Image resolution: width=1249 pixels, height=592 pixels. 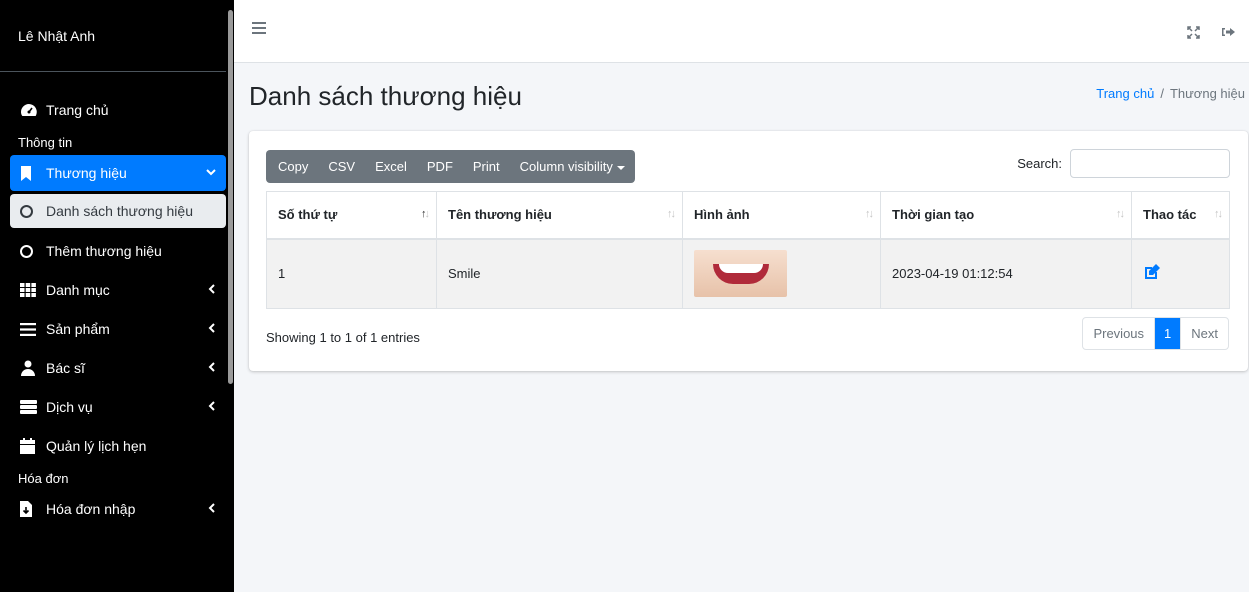 What do you see at coordinates (1180, 215) in the screenshot?
I see `column-header-actions: Thao tác ↑↓` at bounding box center [1180, 215].